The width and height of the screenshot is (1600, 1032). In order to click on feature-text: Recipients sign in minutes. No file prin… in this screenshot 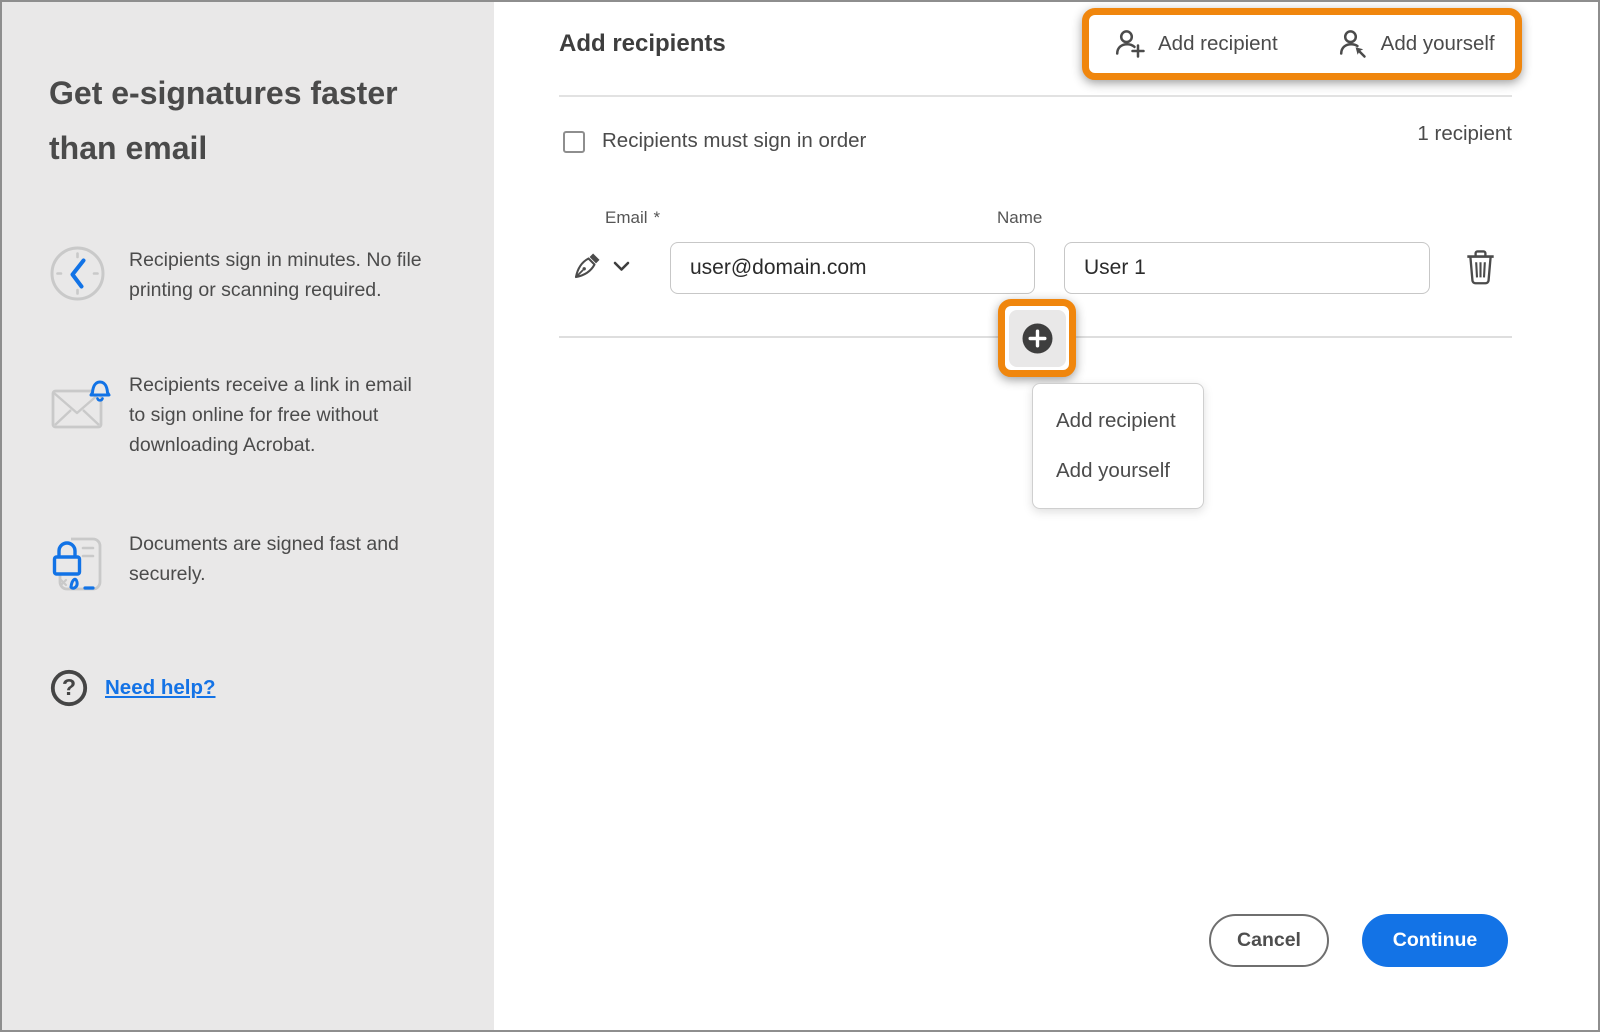, I will do `click(275, 275)`.